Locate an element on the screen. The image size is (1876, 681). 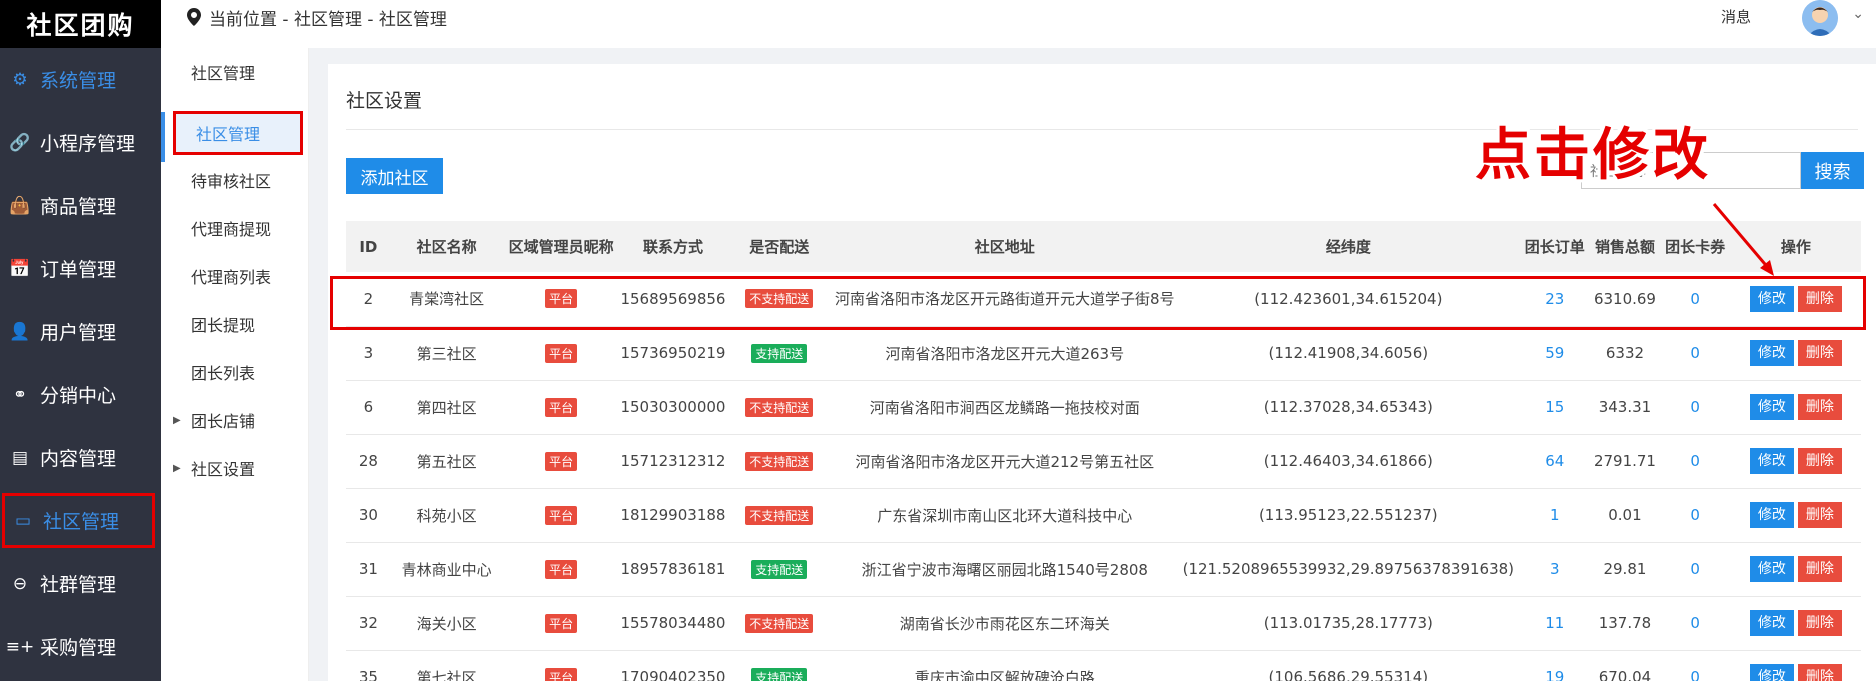
avatar is located at coordinates (1820, 18).